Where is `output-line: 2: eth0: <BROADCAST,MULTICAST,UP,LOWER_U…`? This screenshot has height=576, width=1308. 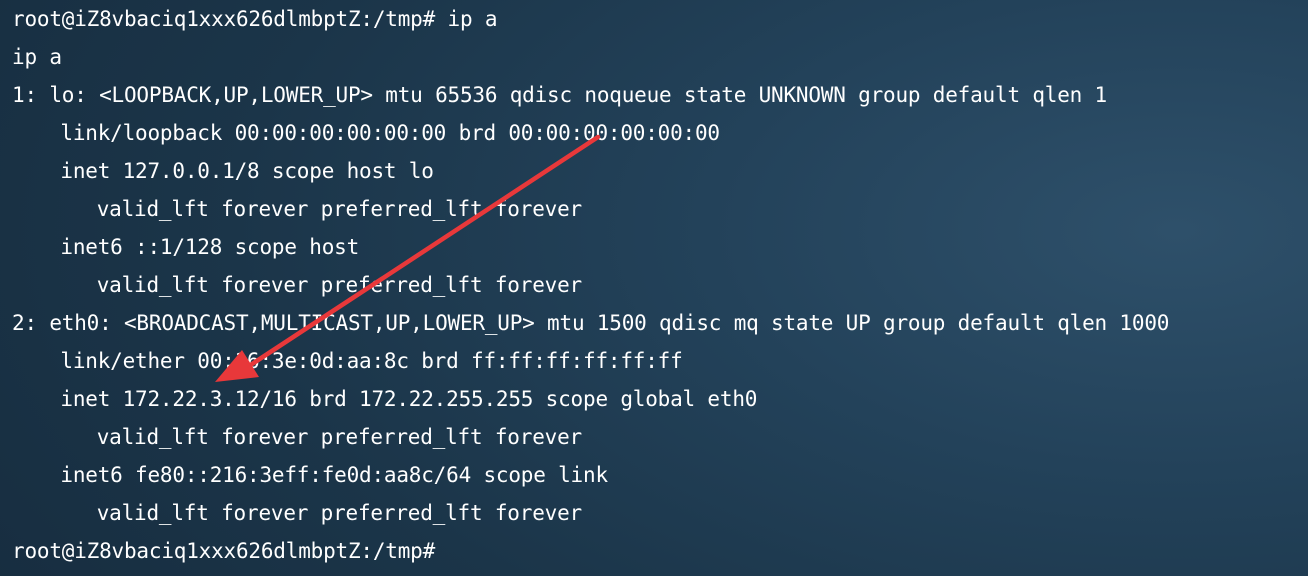
output-line: 2: eth0: <BROADCAST,MULTICAST,UP,LOWER_U… is located at coordinates (590, 323).